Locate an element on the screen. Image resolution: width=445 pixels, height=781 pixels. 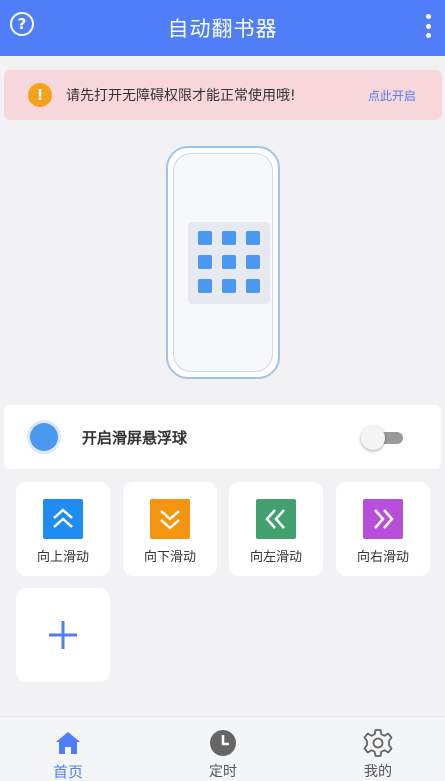
float-ball-toggle is located at coordinates (382, 438).